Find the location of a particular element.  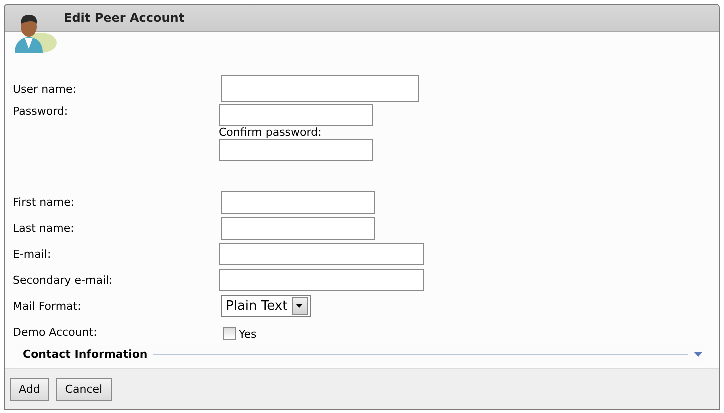

field-label: Demo Account: is located at coordinates (55, 332).